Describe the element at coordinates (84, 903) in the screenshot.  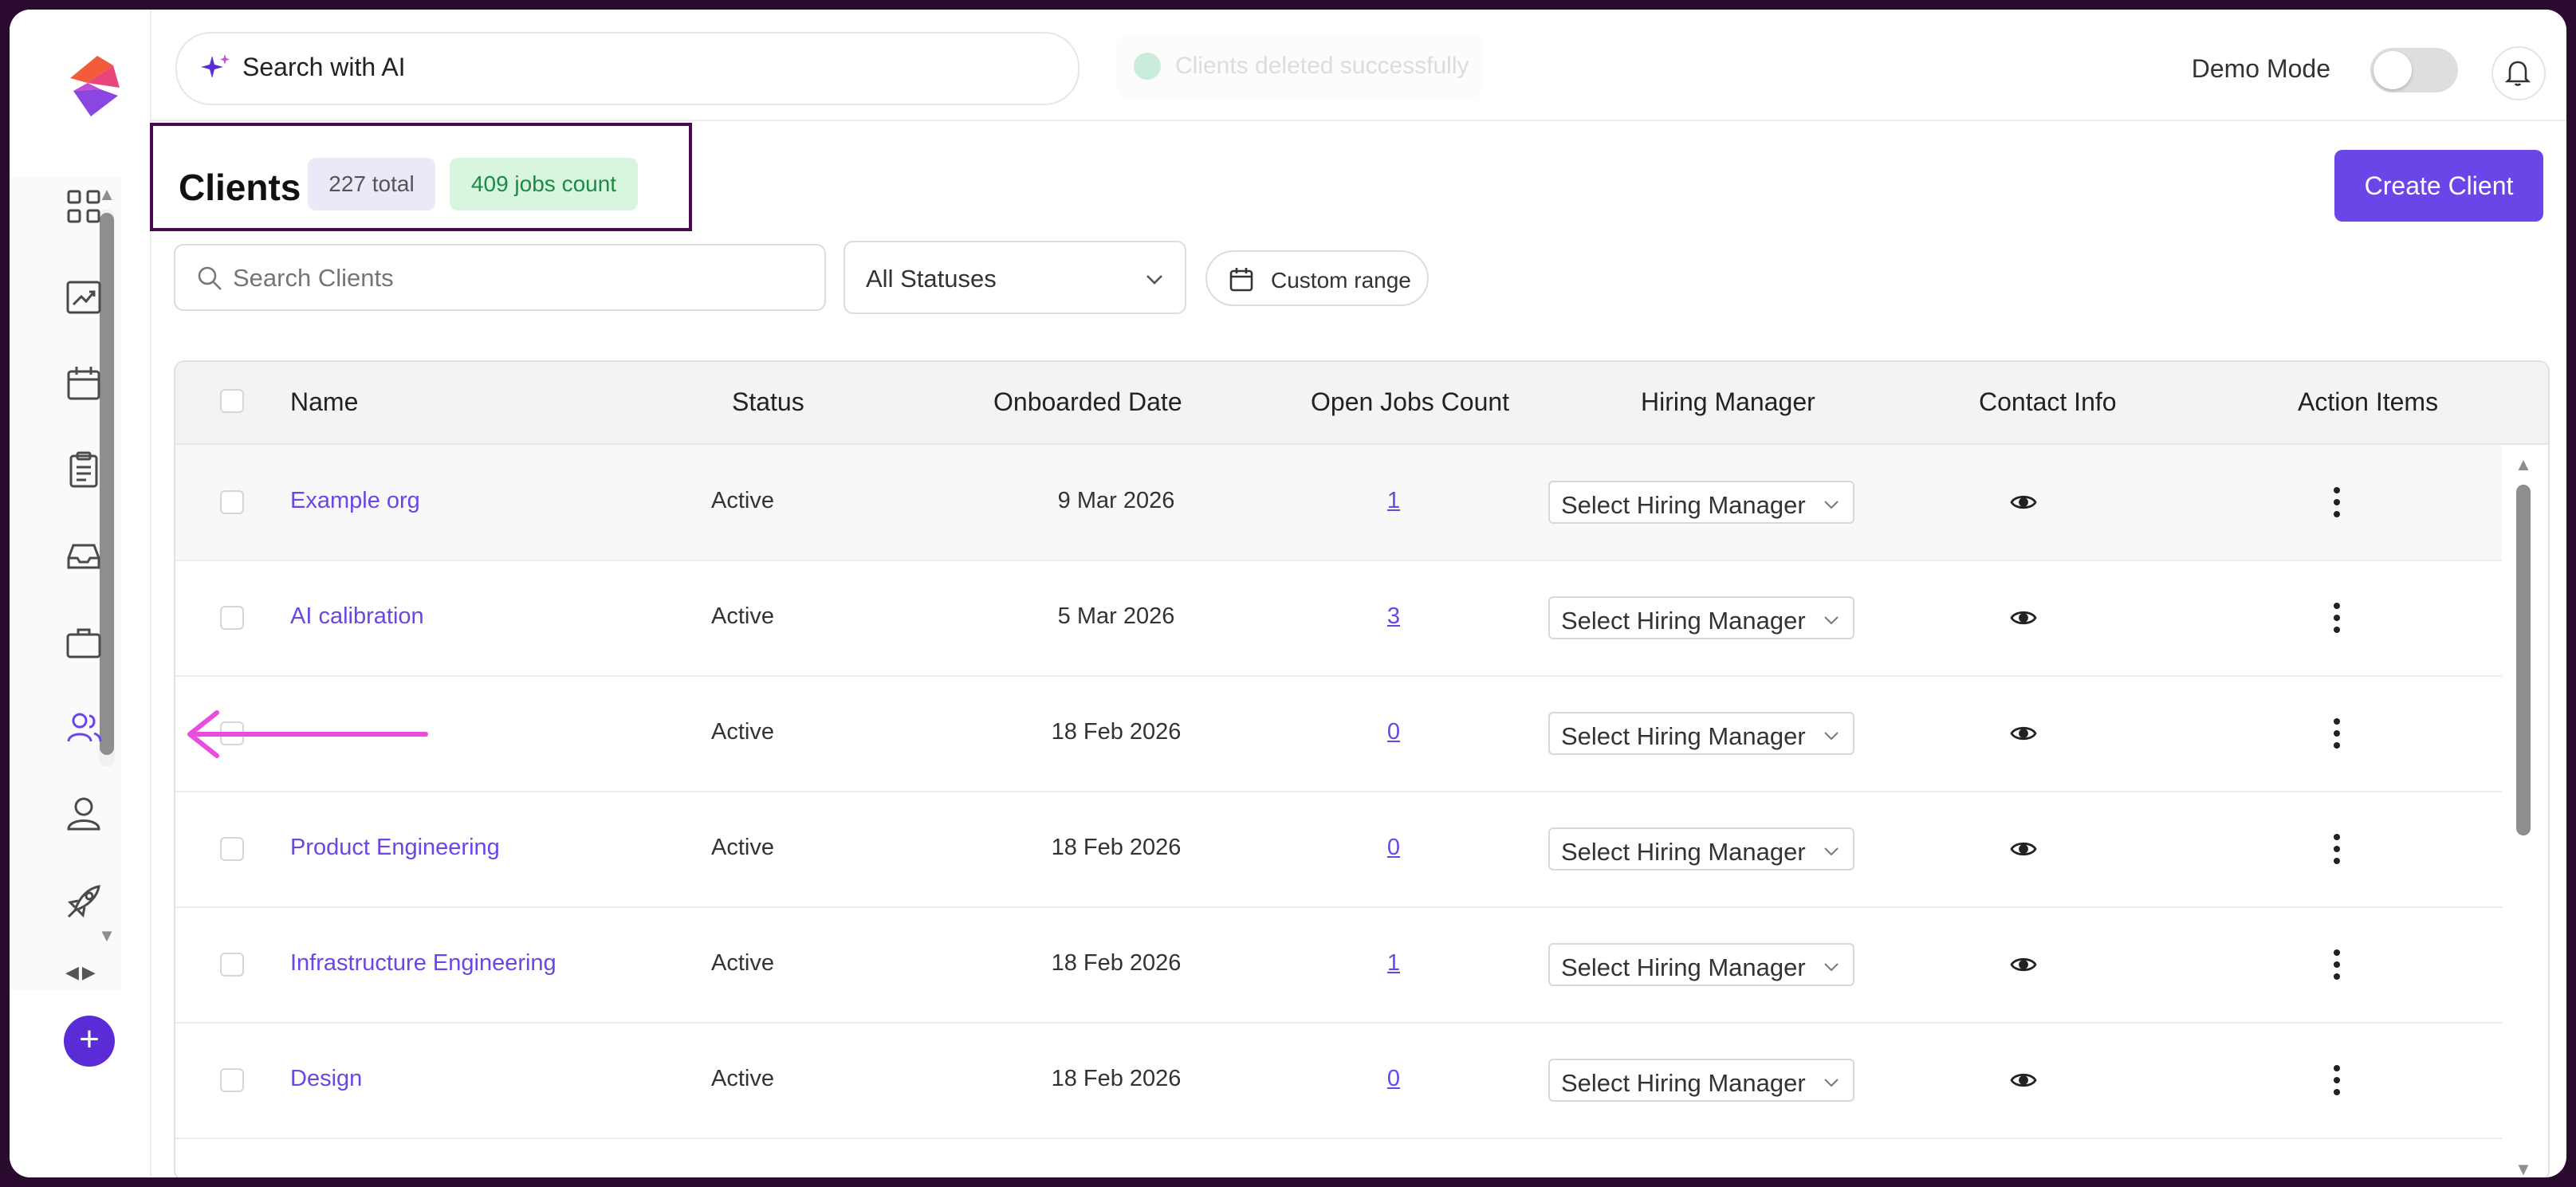
I see `rocket-icon` at that location.